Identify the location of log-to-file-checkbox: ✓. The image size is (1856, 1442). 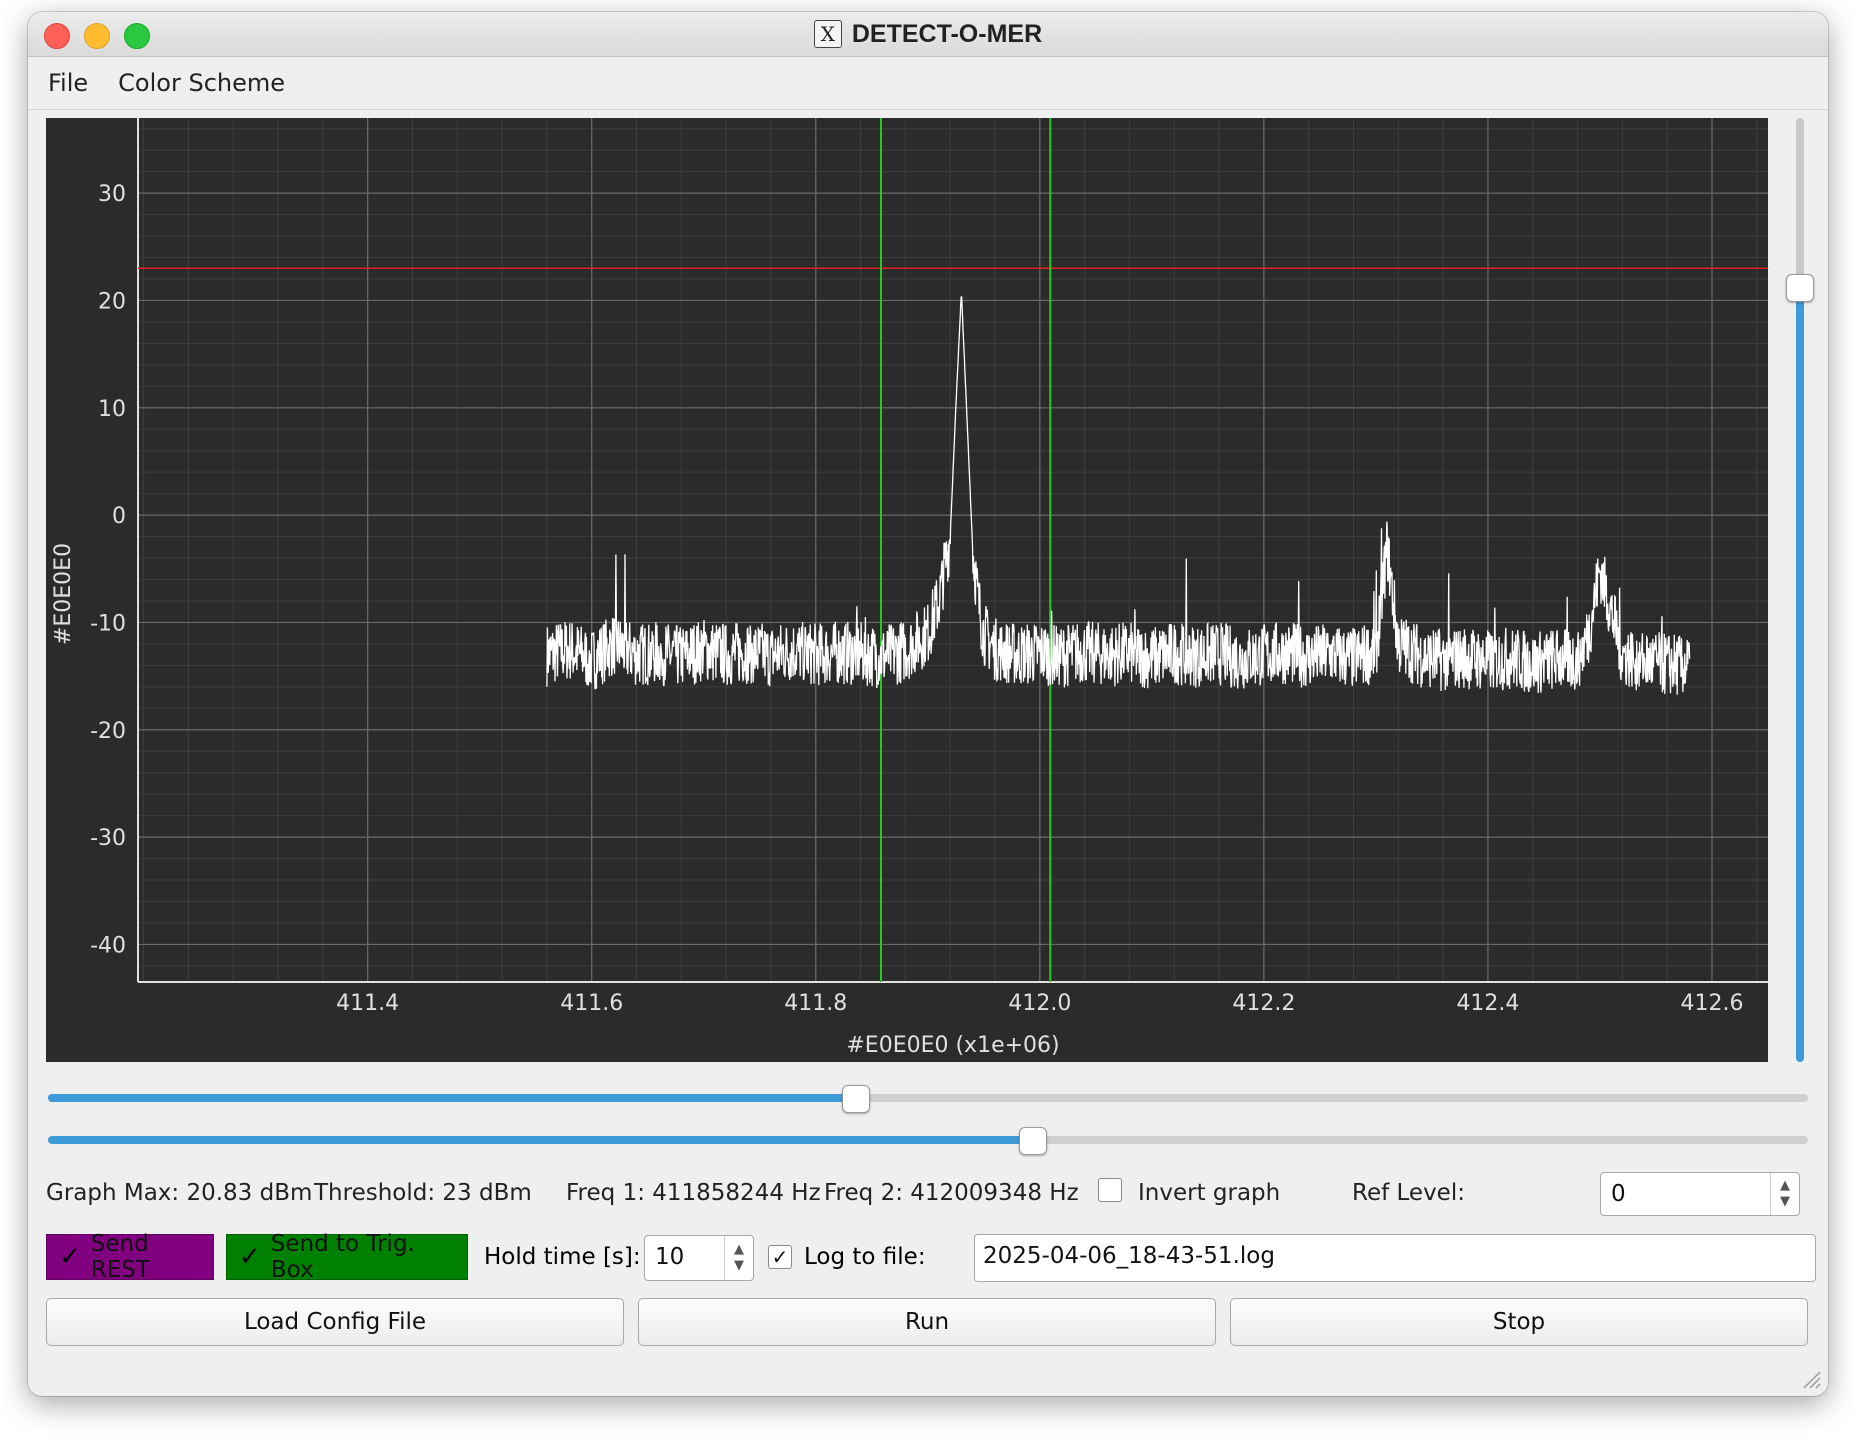
(780, 1257).